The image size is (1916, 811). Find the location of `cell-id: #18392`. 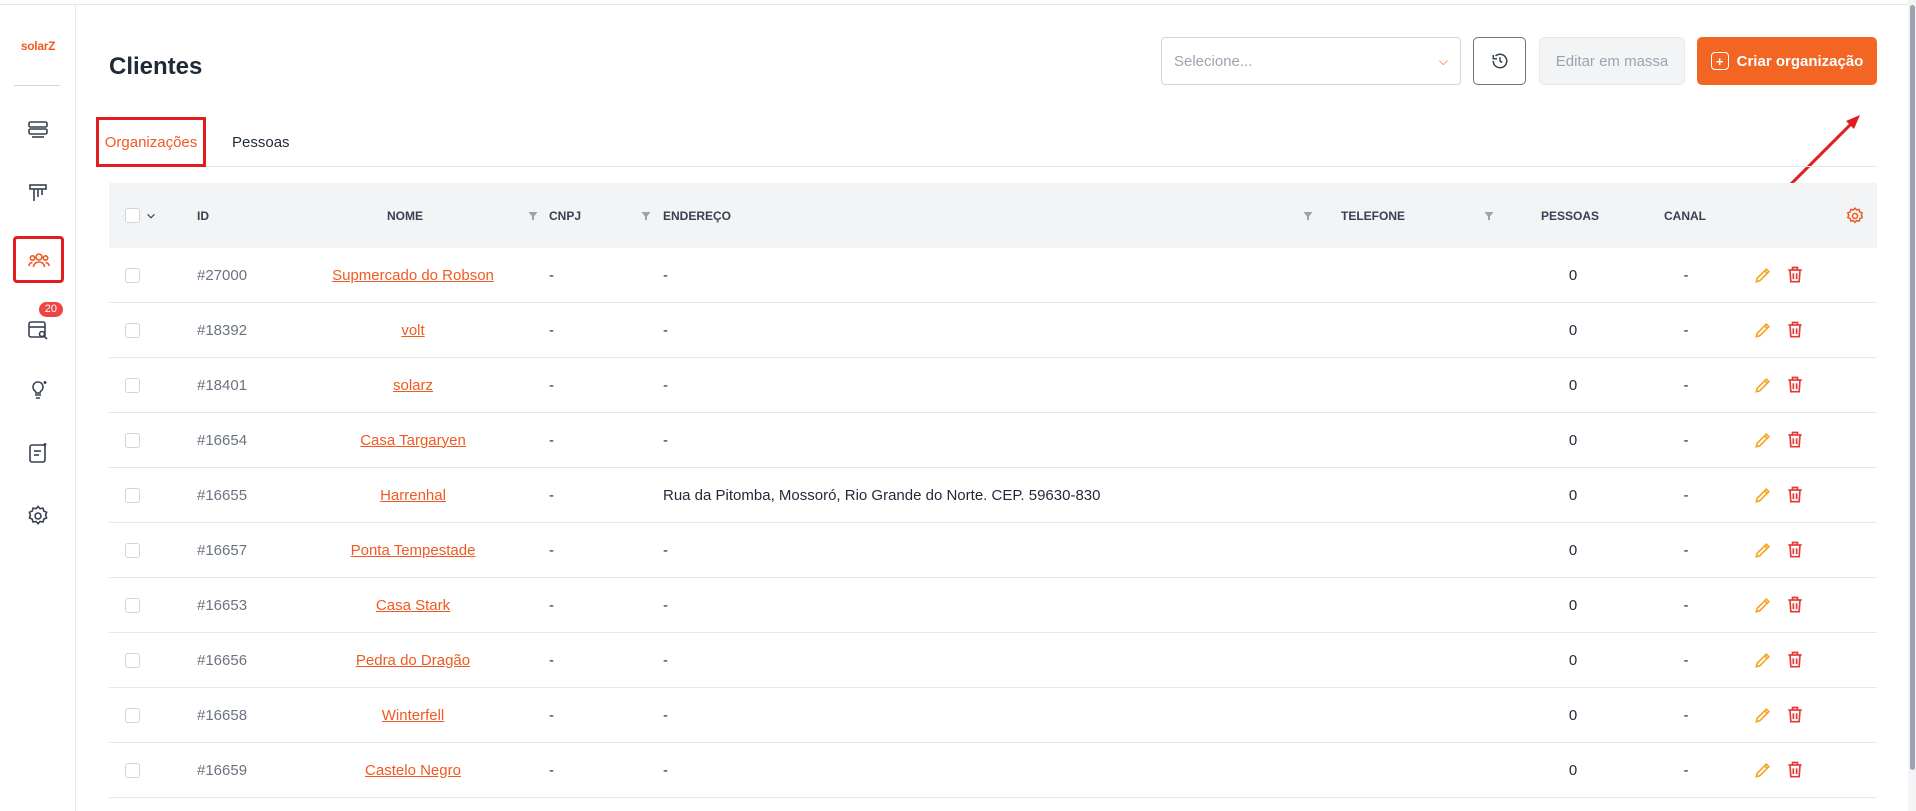

cell-id: #18392 is located at coordinates (222, 330).